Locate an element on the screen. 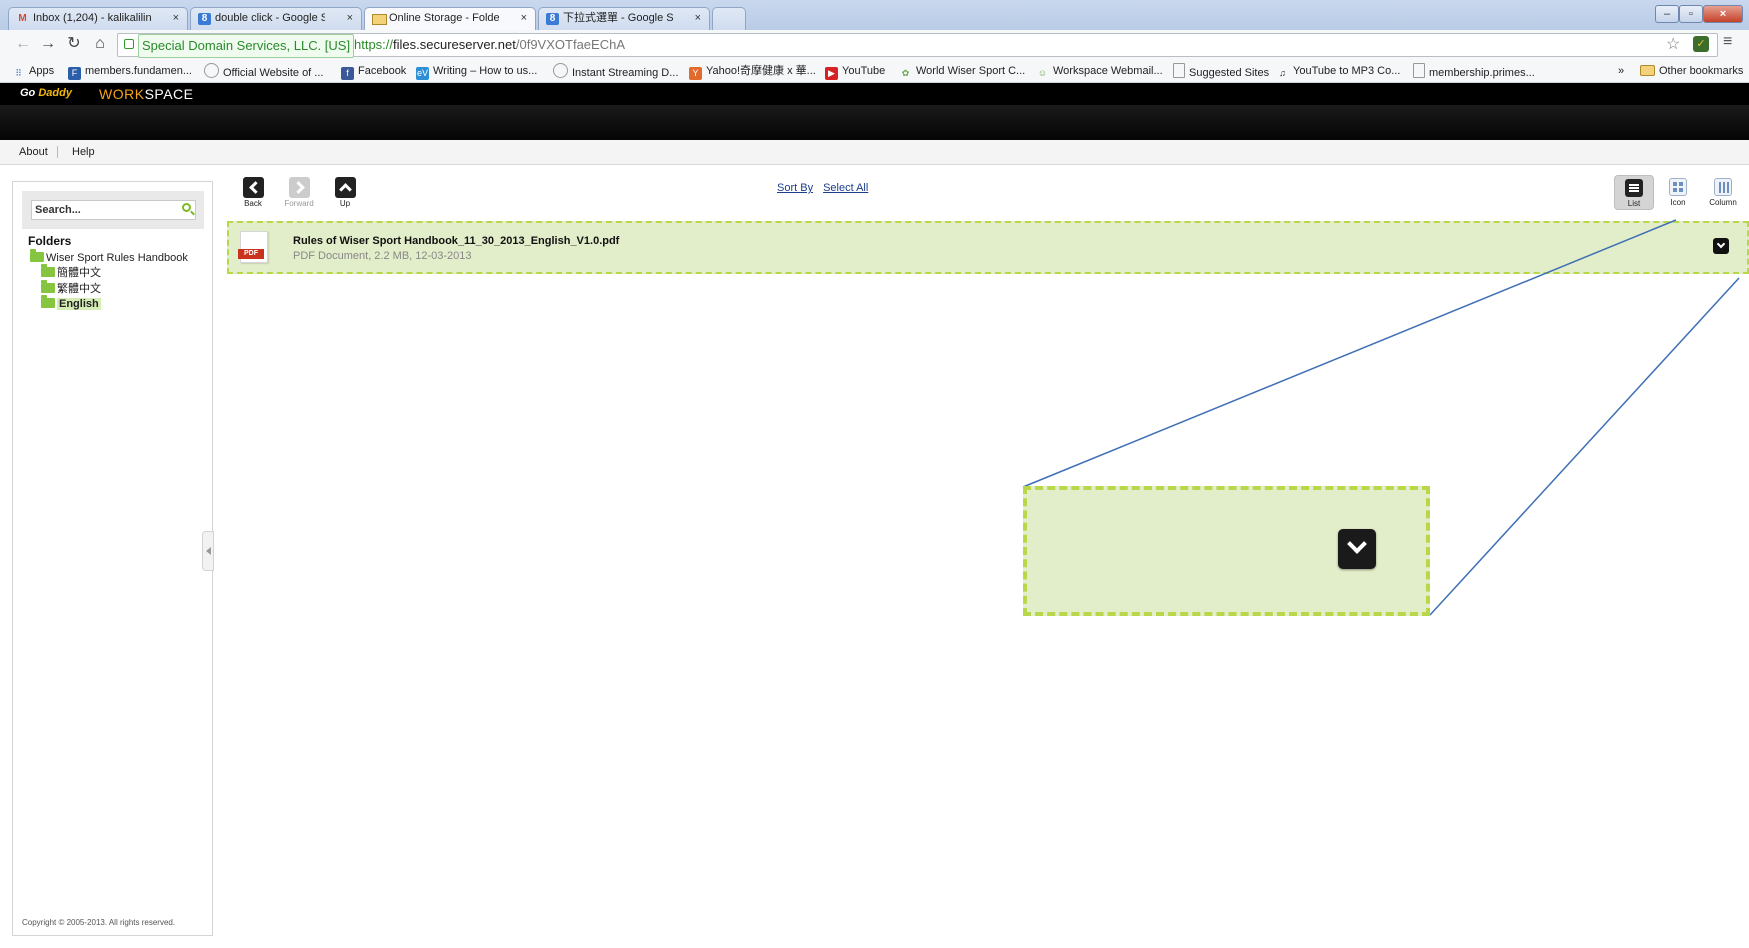 Image resolution: width=1749 pixels, height=948 pixels. globe-icon: ✿ is located at coordinates (905, 73).